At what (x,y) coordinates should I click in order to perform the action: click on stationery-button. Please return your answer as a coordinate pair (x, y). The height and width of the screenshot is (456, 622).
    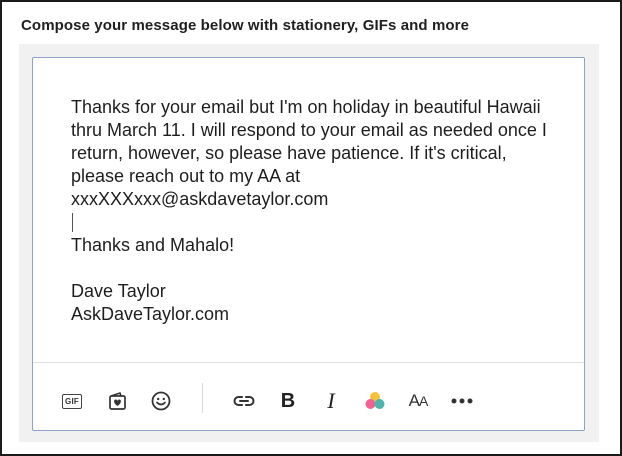
    Looking at the image, I should click on (118, 401).